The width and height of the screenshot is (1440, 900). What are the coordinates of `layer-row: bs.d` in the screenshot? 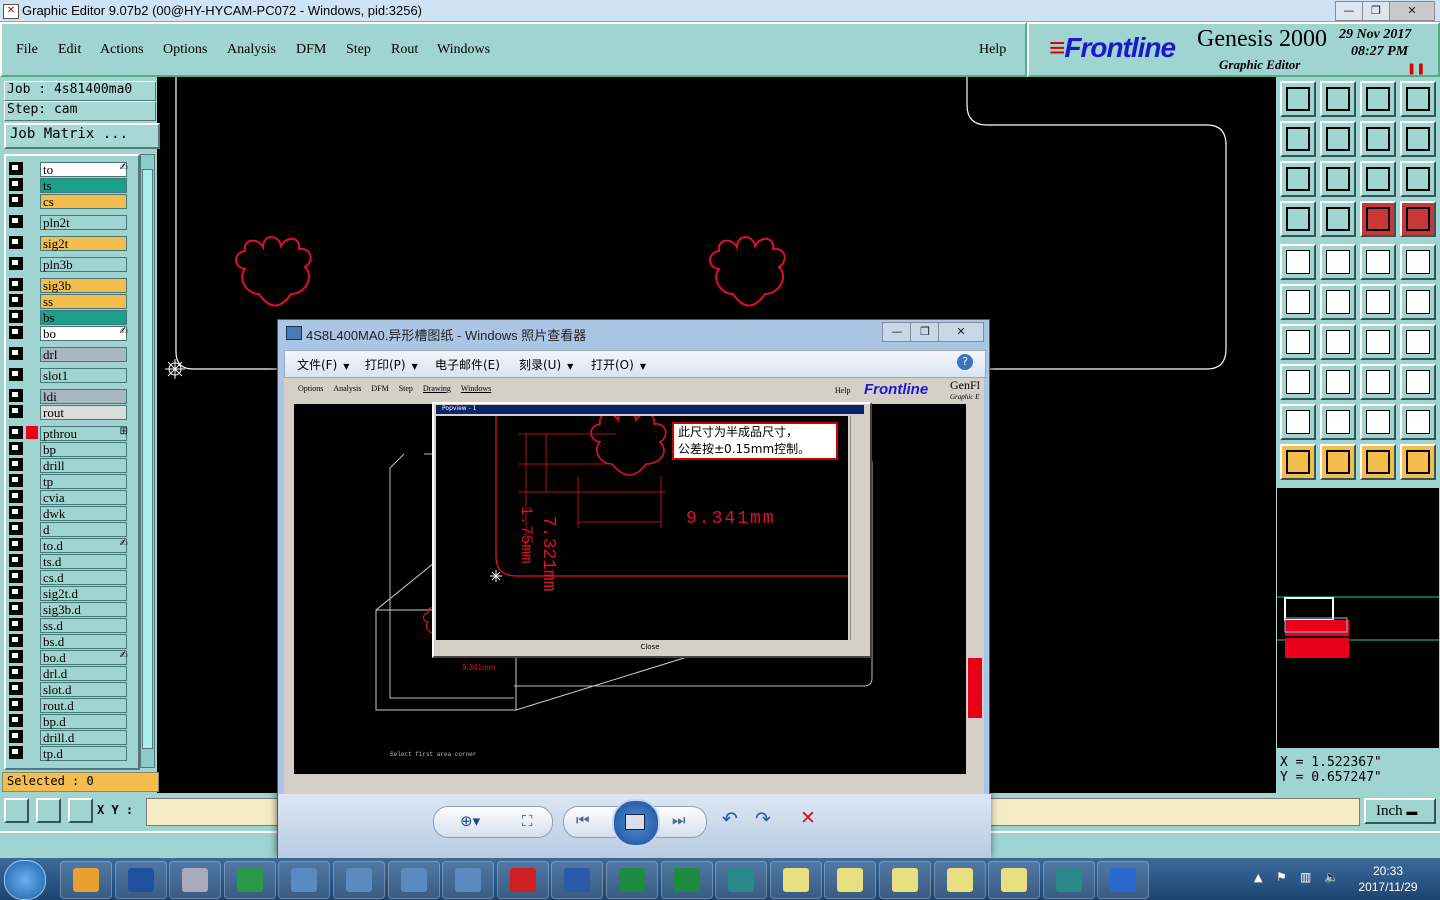 It's located at (68, 641).